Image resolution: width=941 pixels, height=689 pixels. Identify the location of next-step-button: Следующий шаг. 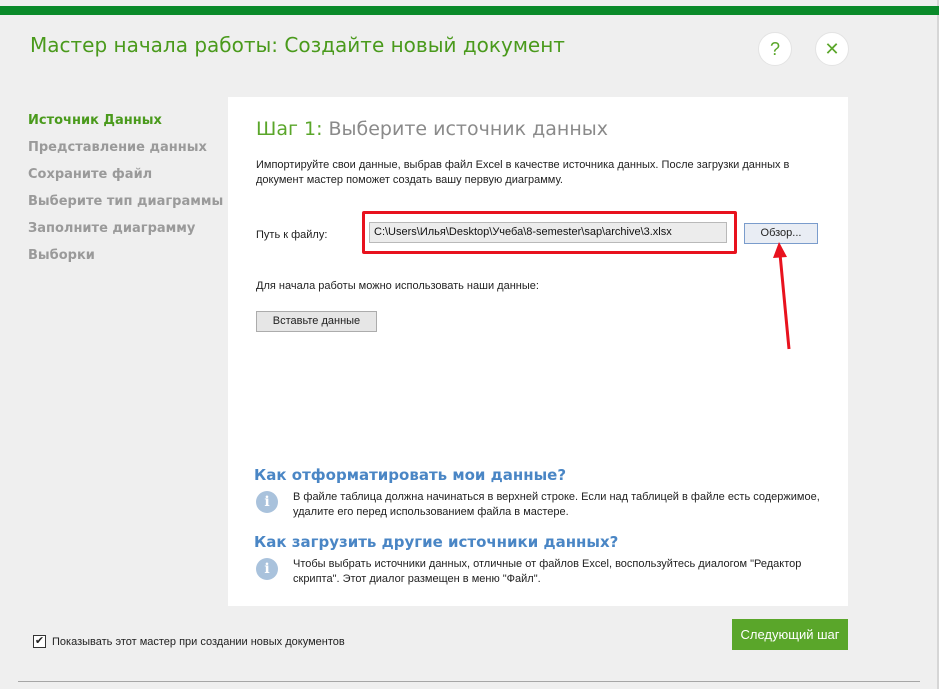
(790, 634).